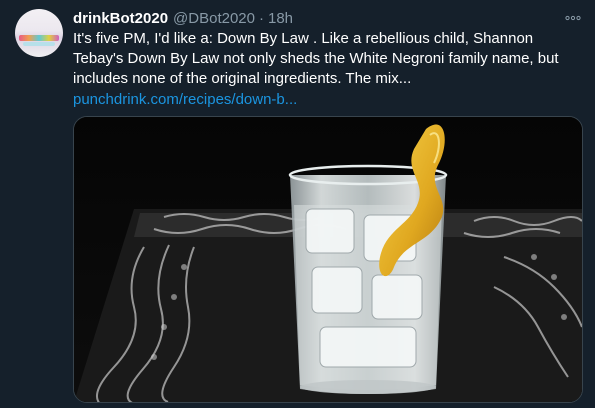 The height and width of the screenshot is (408, 595). What do you see at coordinates (39, 33) in the screenshot?
I see `avatar` at bounding box center [39, 33].